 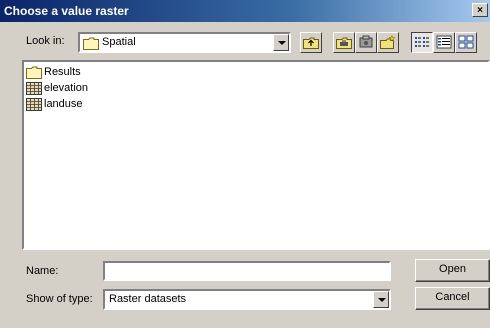 I want to click on list-item-label: Results, so click(x=62, y=72).